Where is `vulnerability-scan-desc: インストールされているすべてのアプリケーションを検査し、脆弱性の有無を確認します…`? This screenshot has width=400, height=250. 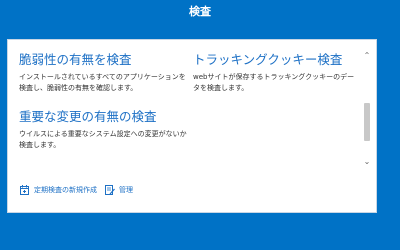
vulnerability-scan-desc: インストールされているすべてのアプリケーションを検査し、脆弱性の有無を確認します… is located at coordinates (102, 82).